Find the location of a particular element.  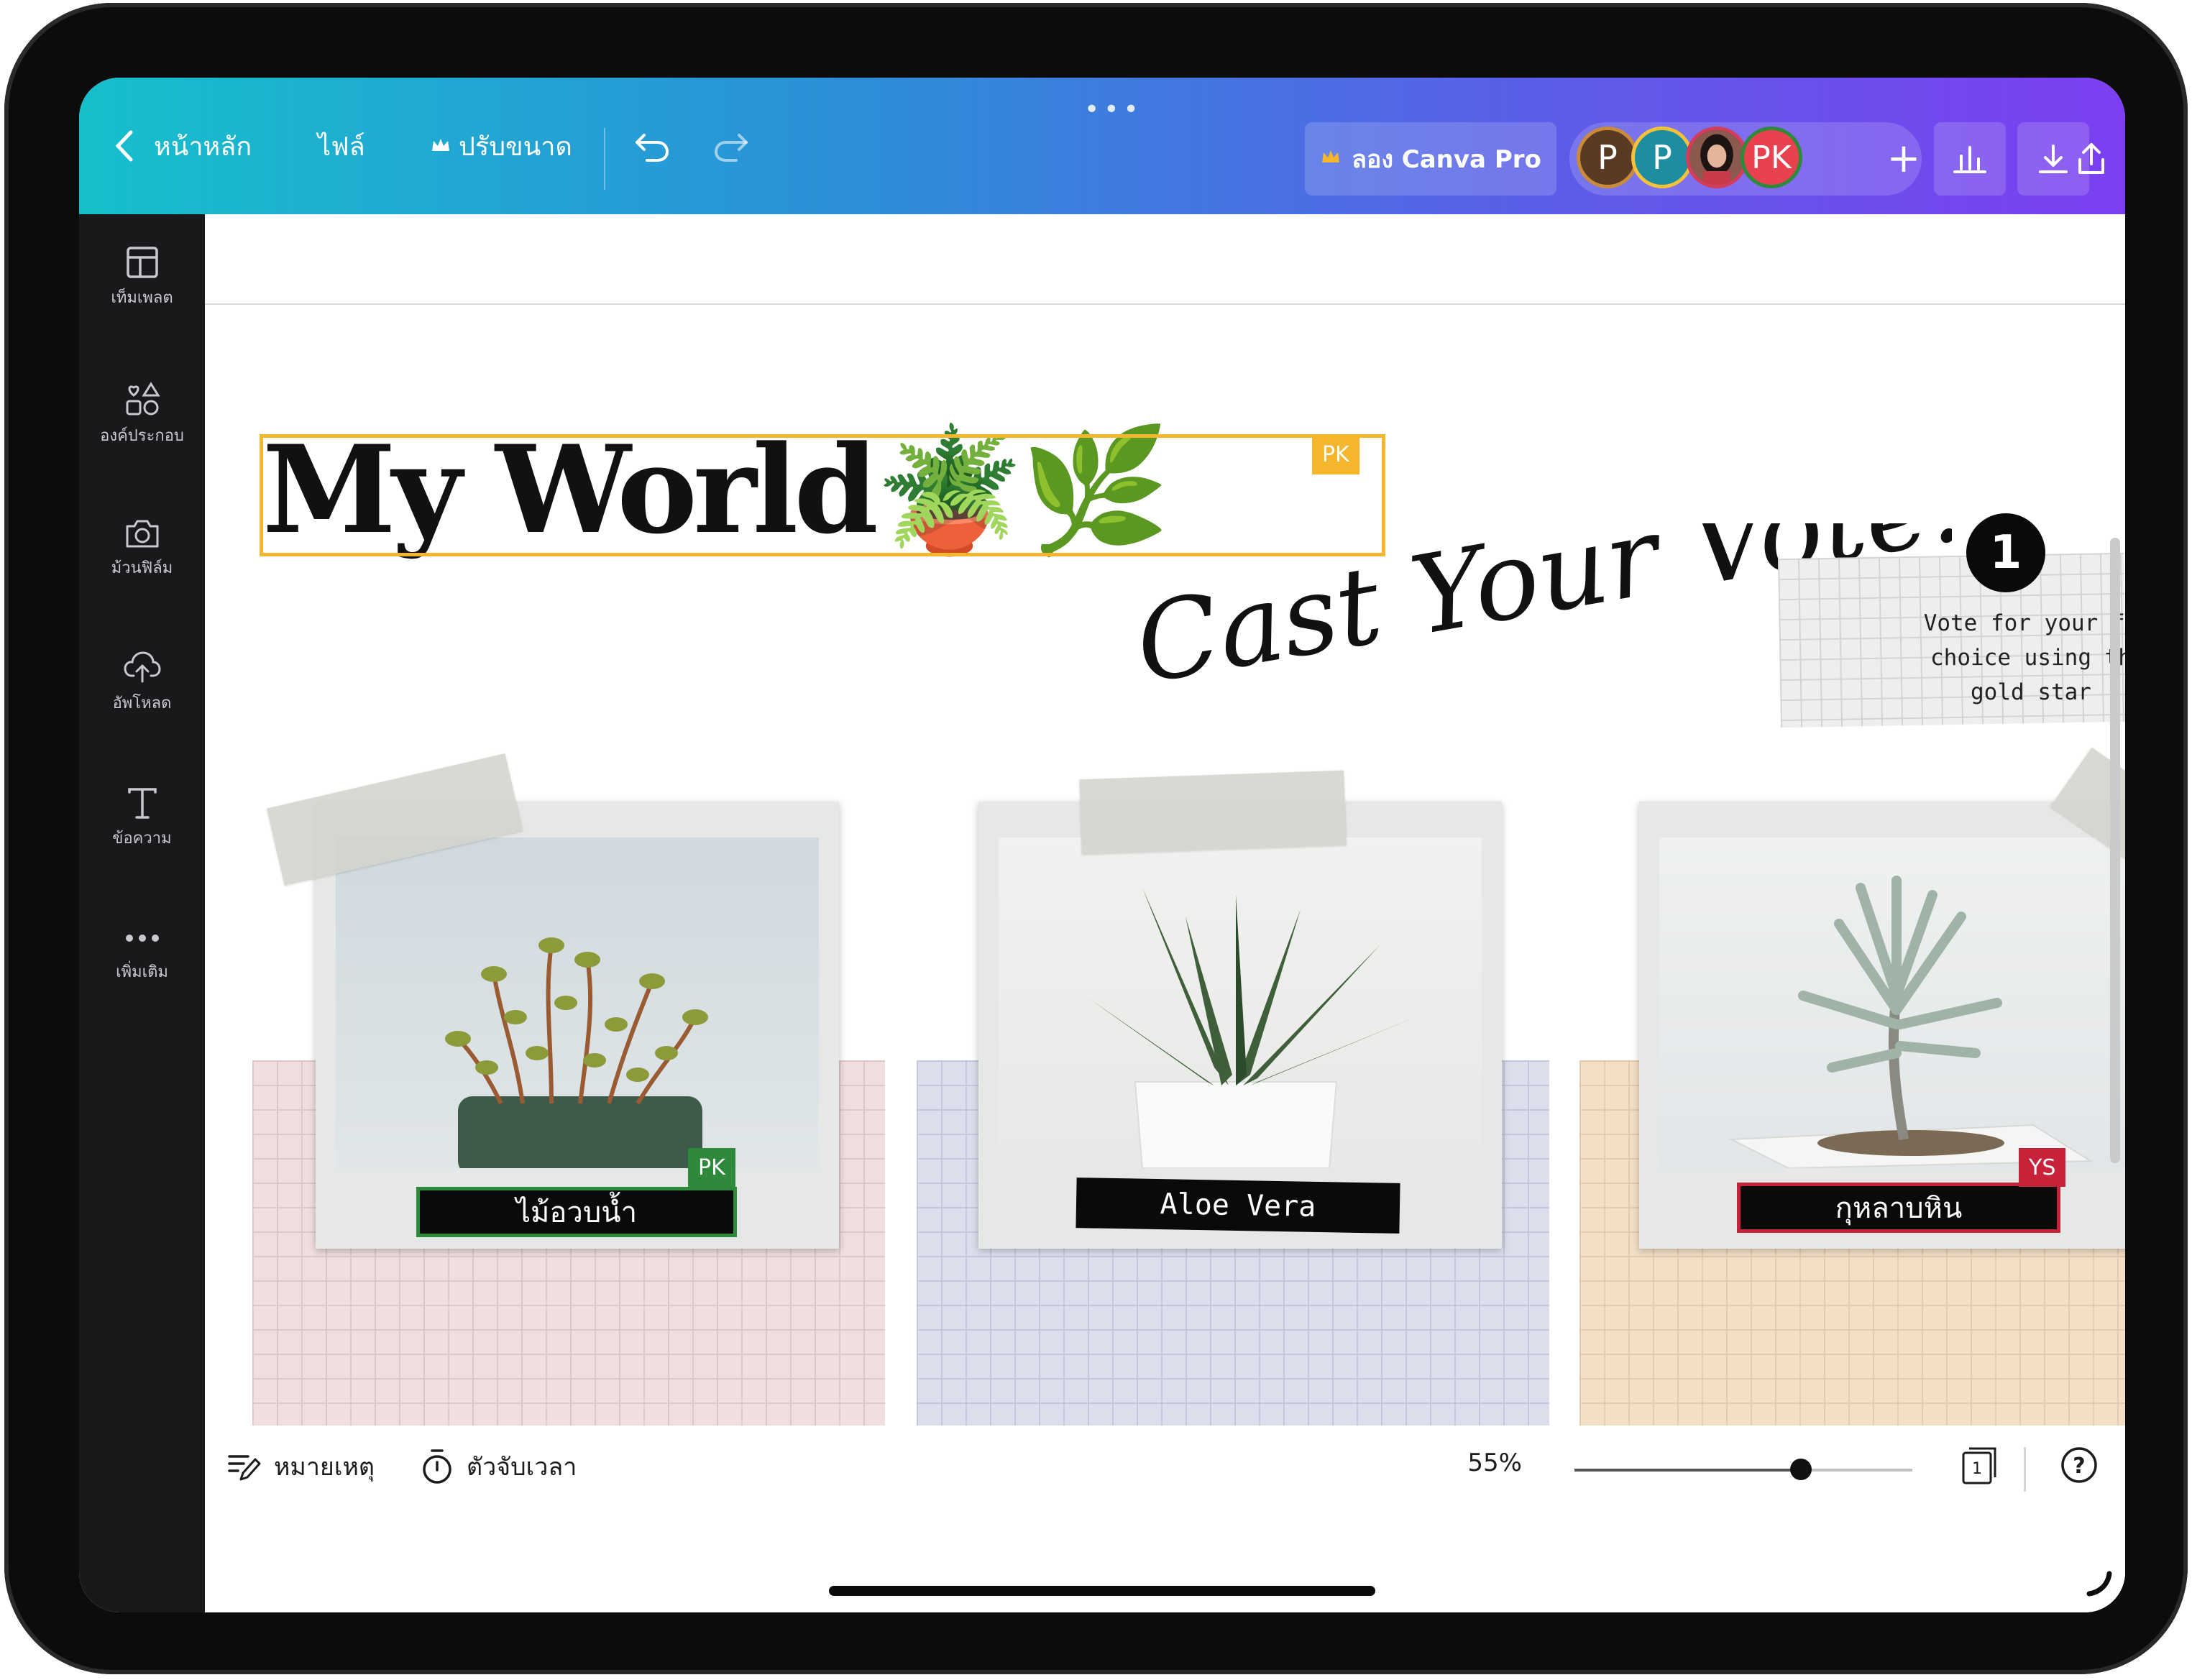

file-menu-button: ไฟล์ is located at coordinates (341, 146).